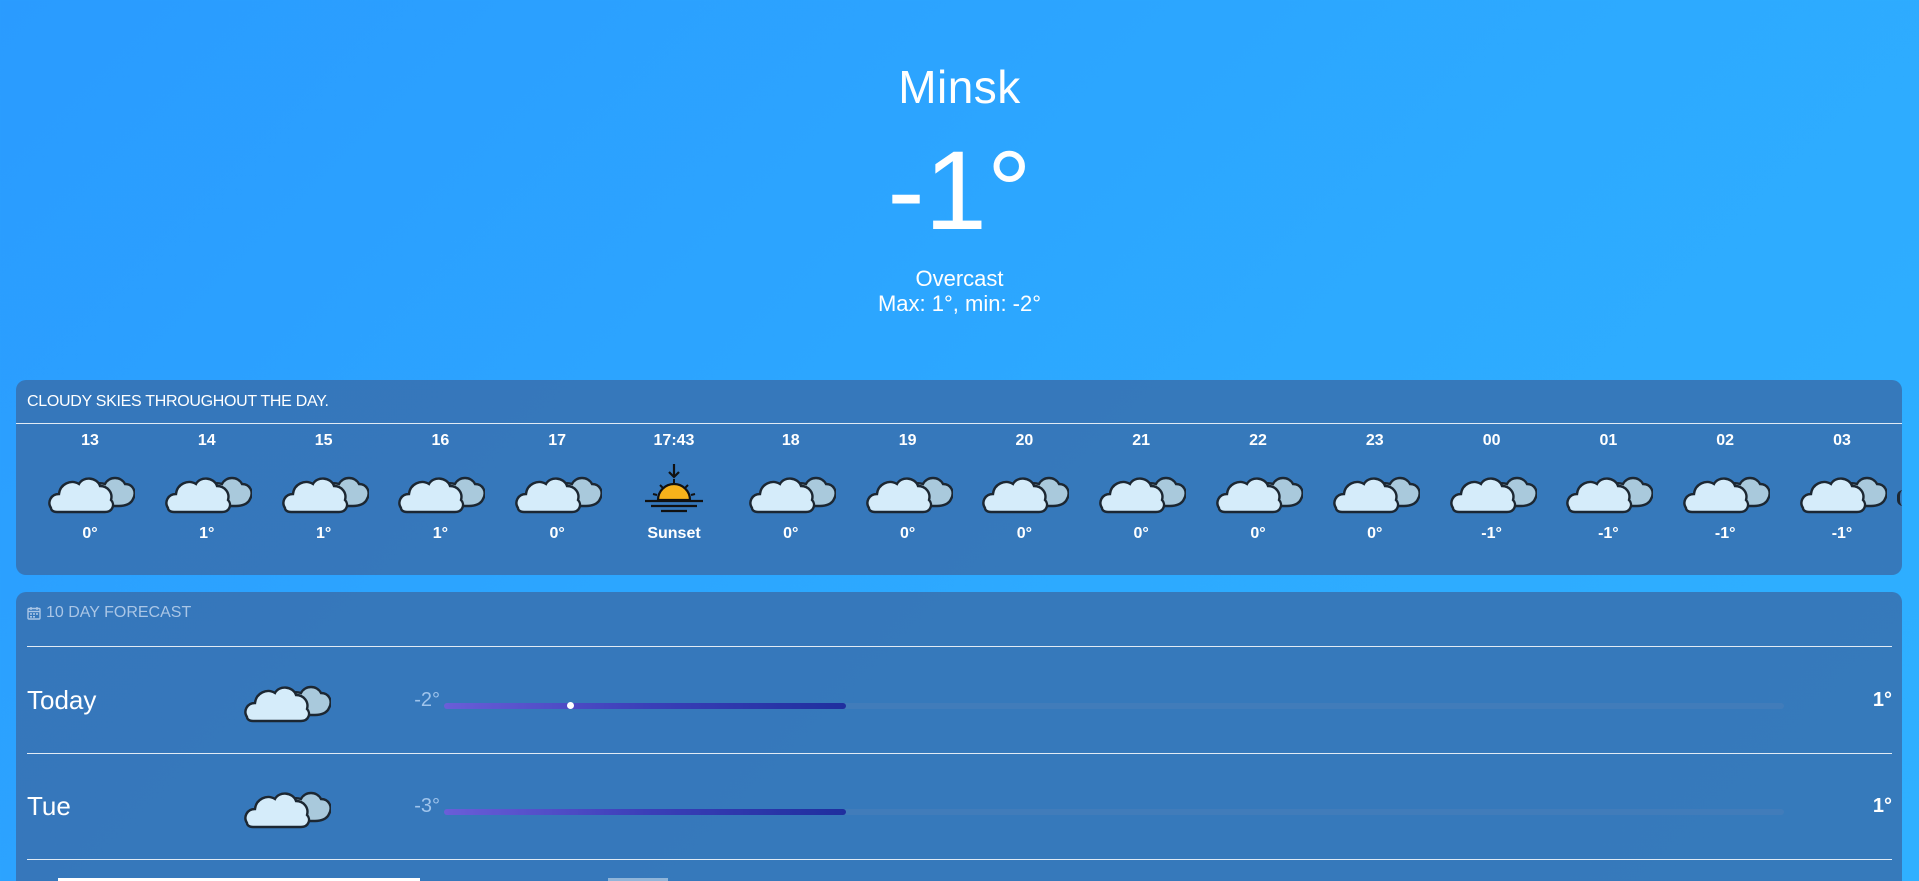  I want to click on ten-day-header: 10 DAY FORECAST, so click(109, 613).